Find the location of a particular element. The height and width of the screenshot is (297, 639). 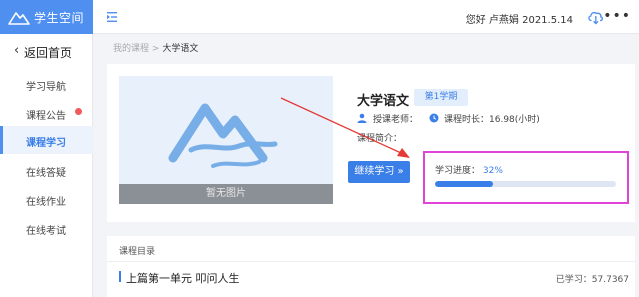

sidebar-item-label: 课程公告 is located at coordinates (46, 116).